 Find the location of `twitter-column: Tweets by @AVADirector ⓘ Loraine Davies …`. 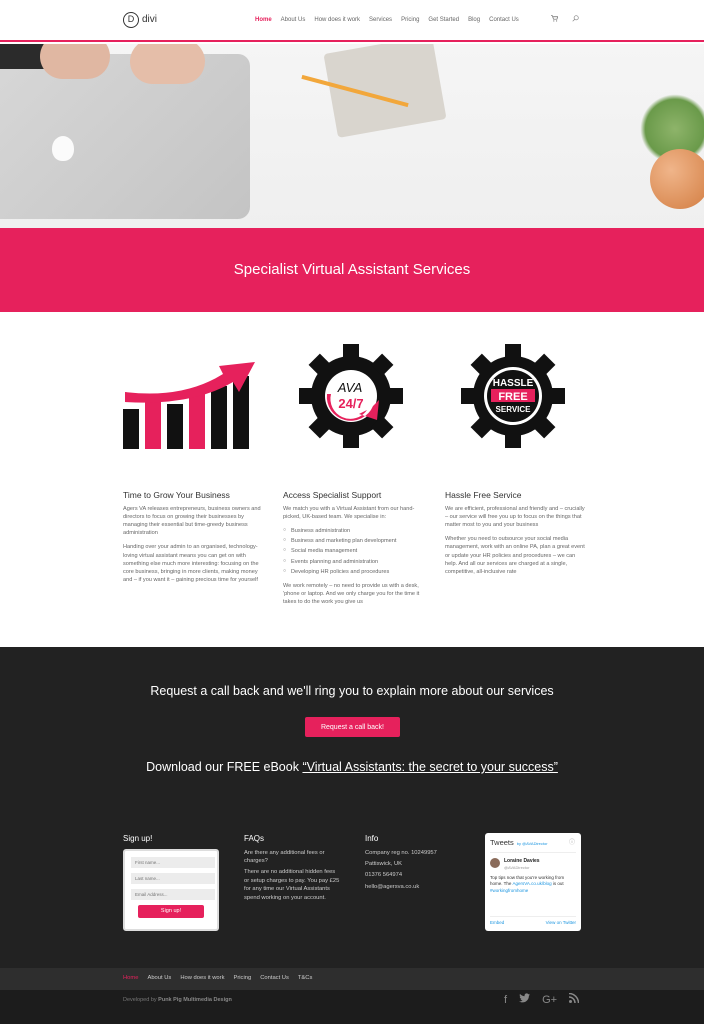

twitter-column: Tweets by @AVADirector ⓘ Loraine Davies … is located at coordinates (533, 882).